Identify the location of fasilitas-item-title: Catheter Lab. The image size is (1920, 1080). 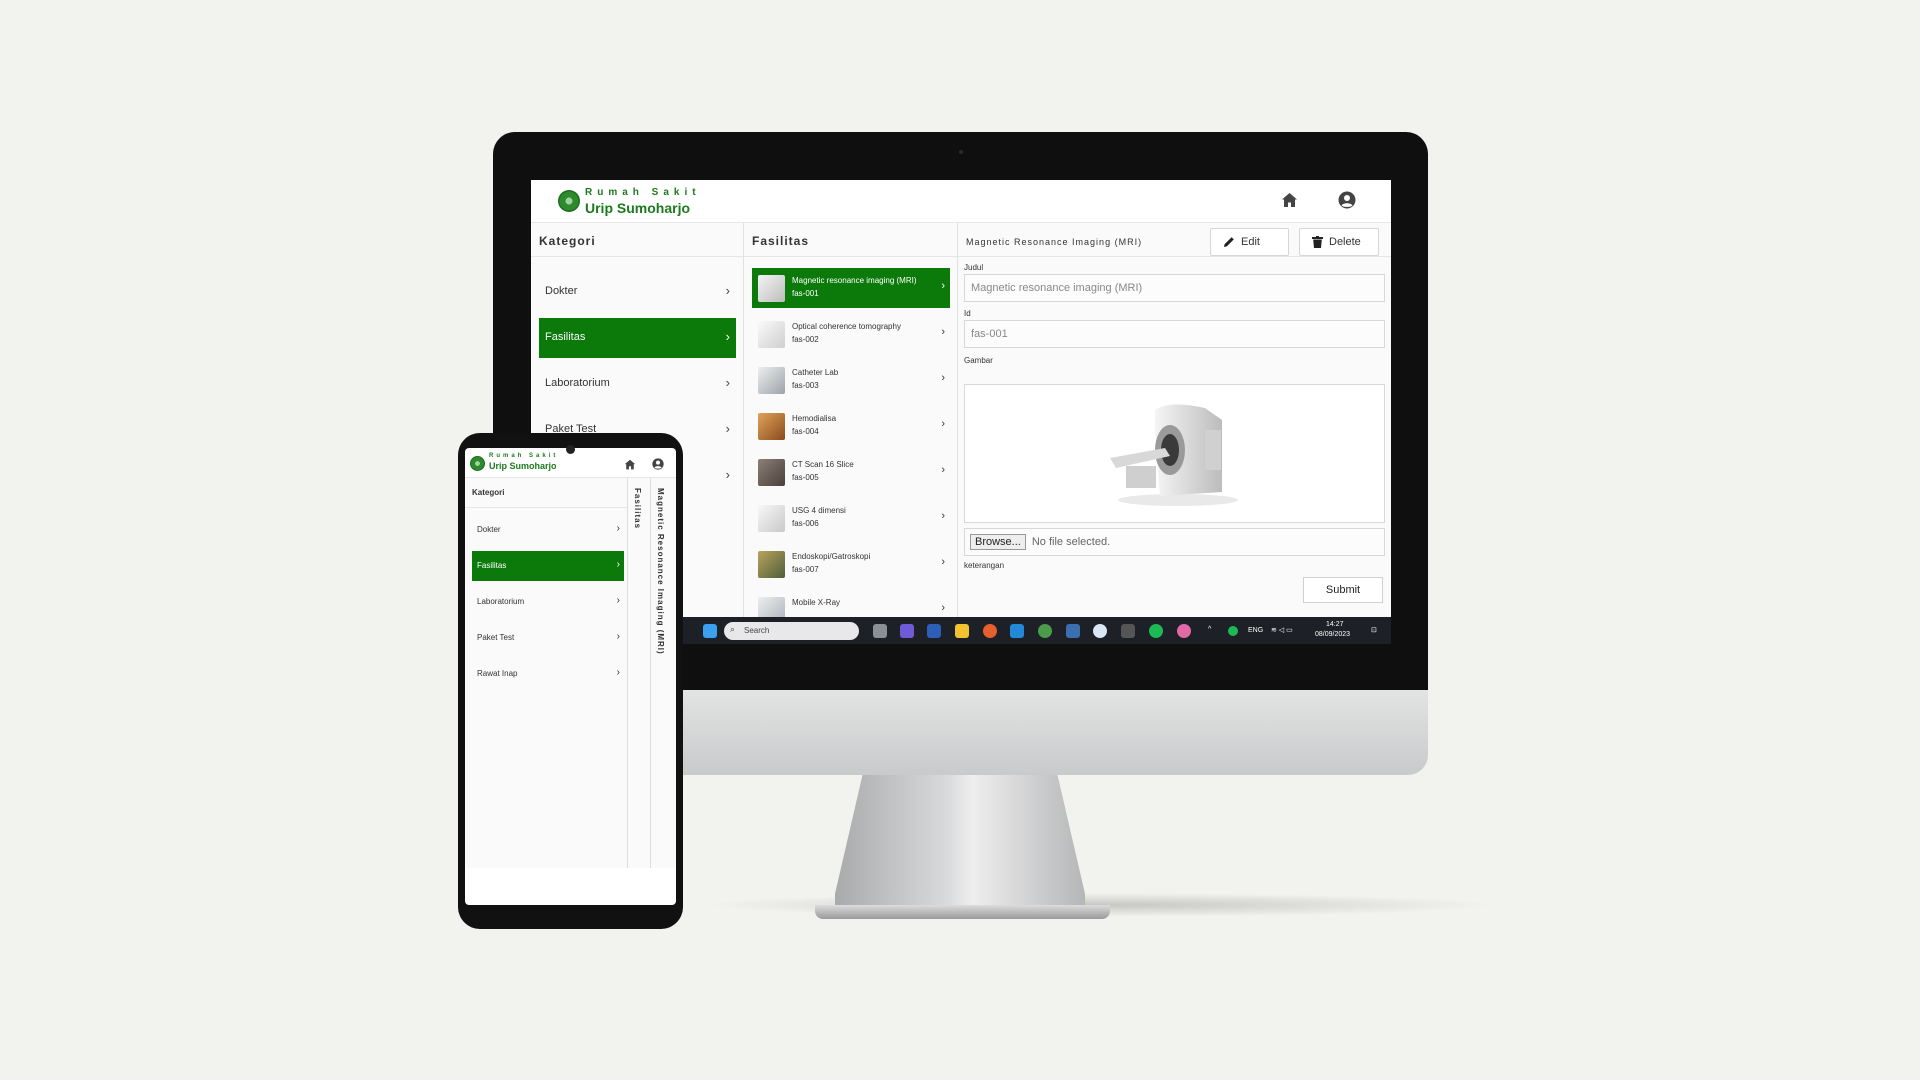
(815, 372).